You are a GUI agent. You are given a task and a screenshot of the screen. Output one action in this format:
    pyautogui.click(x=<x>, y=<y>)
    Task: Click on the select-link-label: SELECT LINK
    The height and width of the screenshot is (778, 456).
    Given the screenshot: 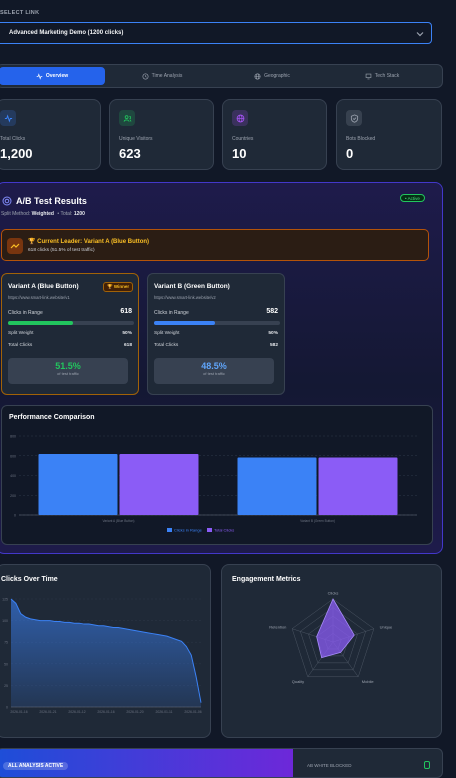 What is the action you would take?
    pyautogui.click(x=20, y=13)
    